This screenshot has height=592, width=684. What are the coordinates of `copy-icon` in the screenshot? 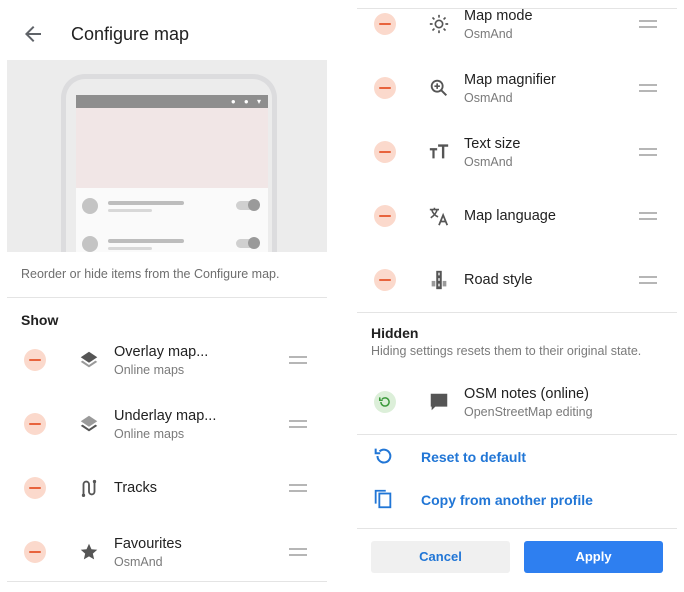 It's located at (383, 499).